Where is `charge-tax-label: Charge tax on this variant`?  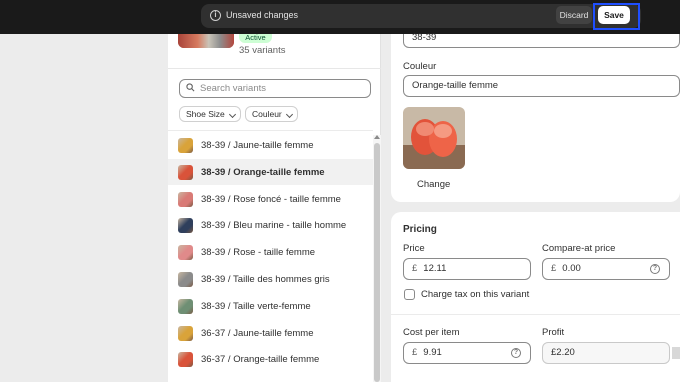
charge-tax-label: Charge tax on this variant is located at coordinates (475, 294).